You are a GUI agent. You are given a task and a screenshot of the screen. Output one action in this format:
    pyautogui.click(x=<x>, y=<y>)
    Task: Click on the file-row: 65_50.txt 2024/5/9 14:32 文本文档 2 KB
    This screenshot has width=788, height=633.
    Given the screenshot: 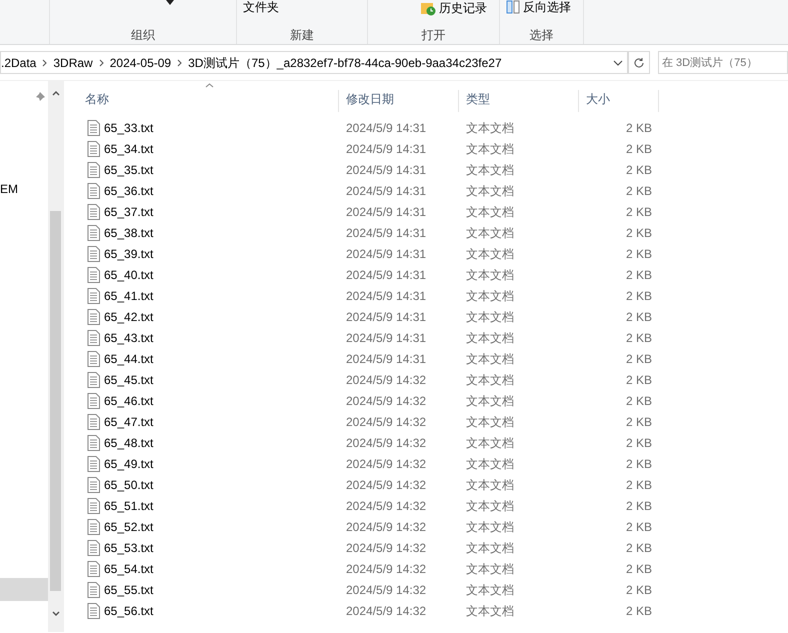 What is the action you would take?
    pyautogui.click(x=433, y=484)
    